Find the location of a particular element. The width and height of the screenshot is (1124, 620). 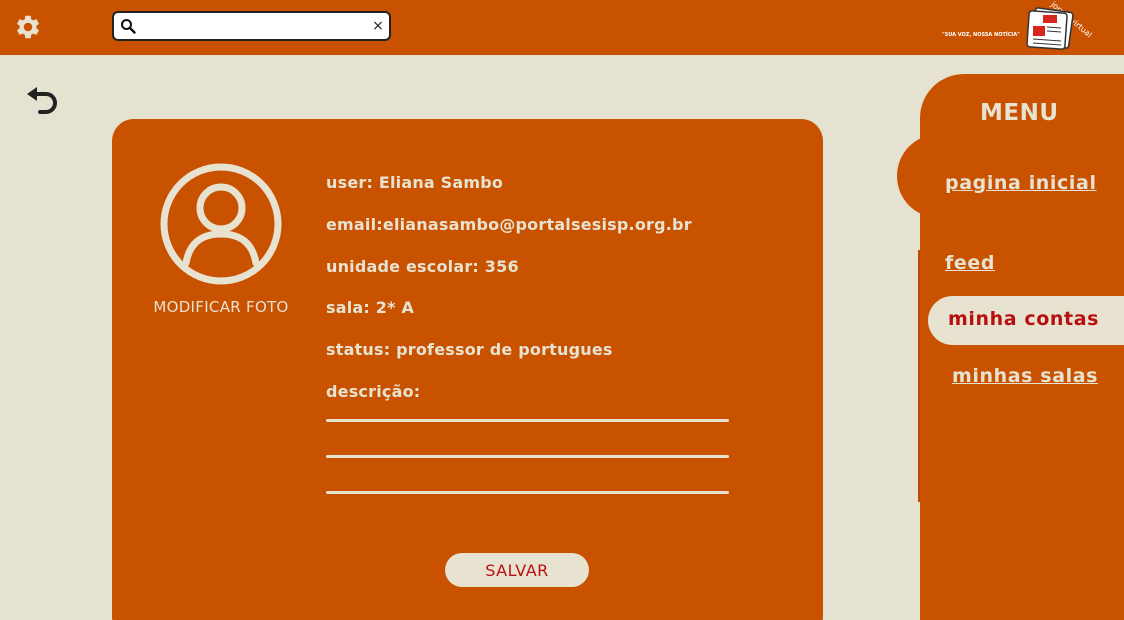

description-field is located at coordinates (527, 473).